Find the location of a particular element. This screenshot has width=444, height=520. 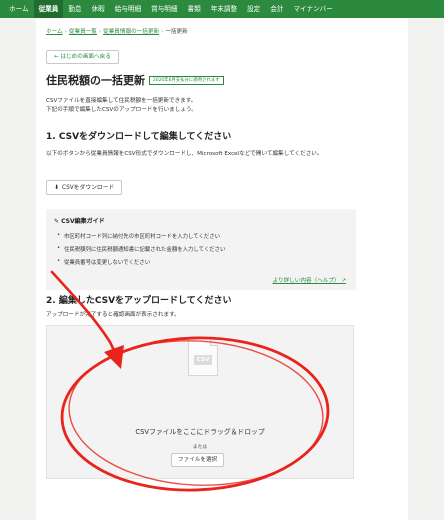

page-description-line1: CSVファイルを直接編集して住民税額を一括更新できます。 is located at coordinates (121, 101).